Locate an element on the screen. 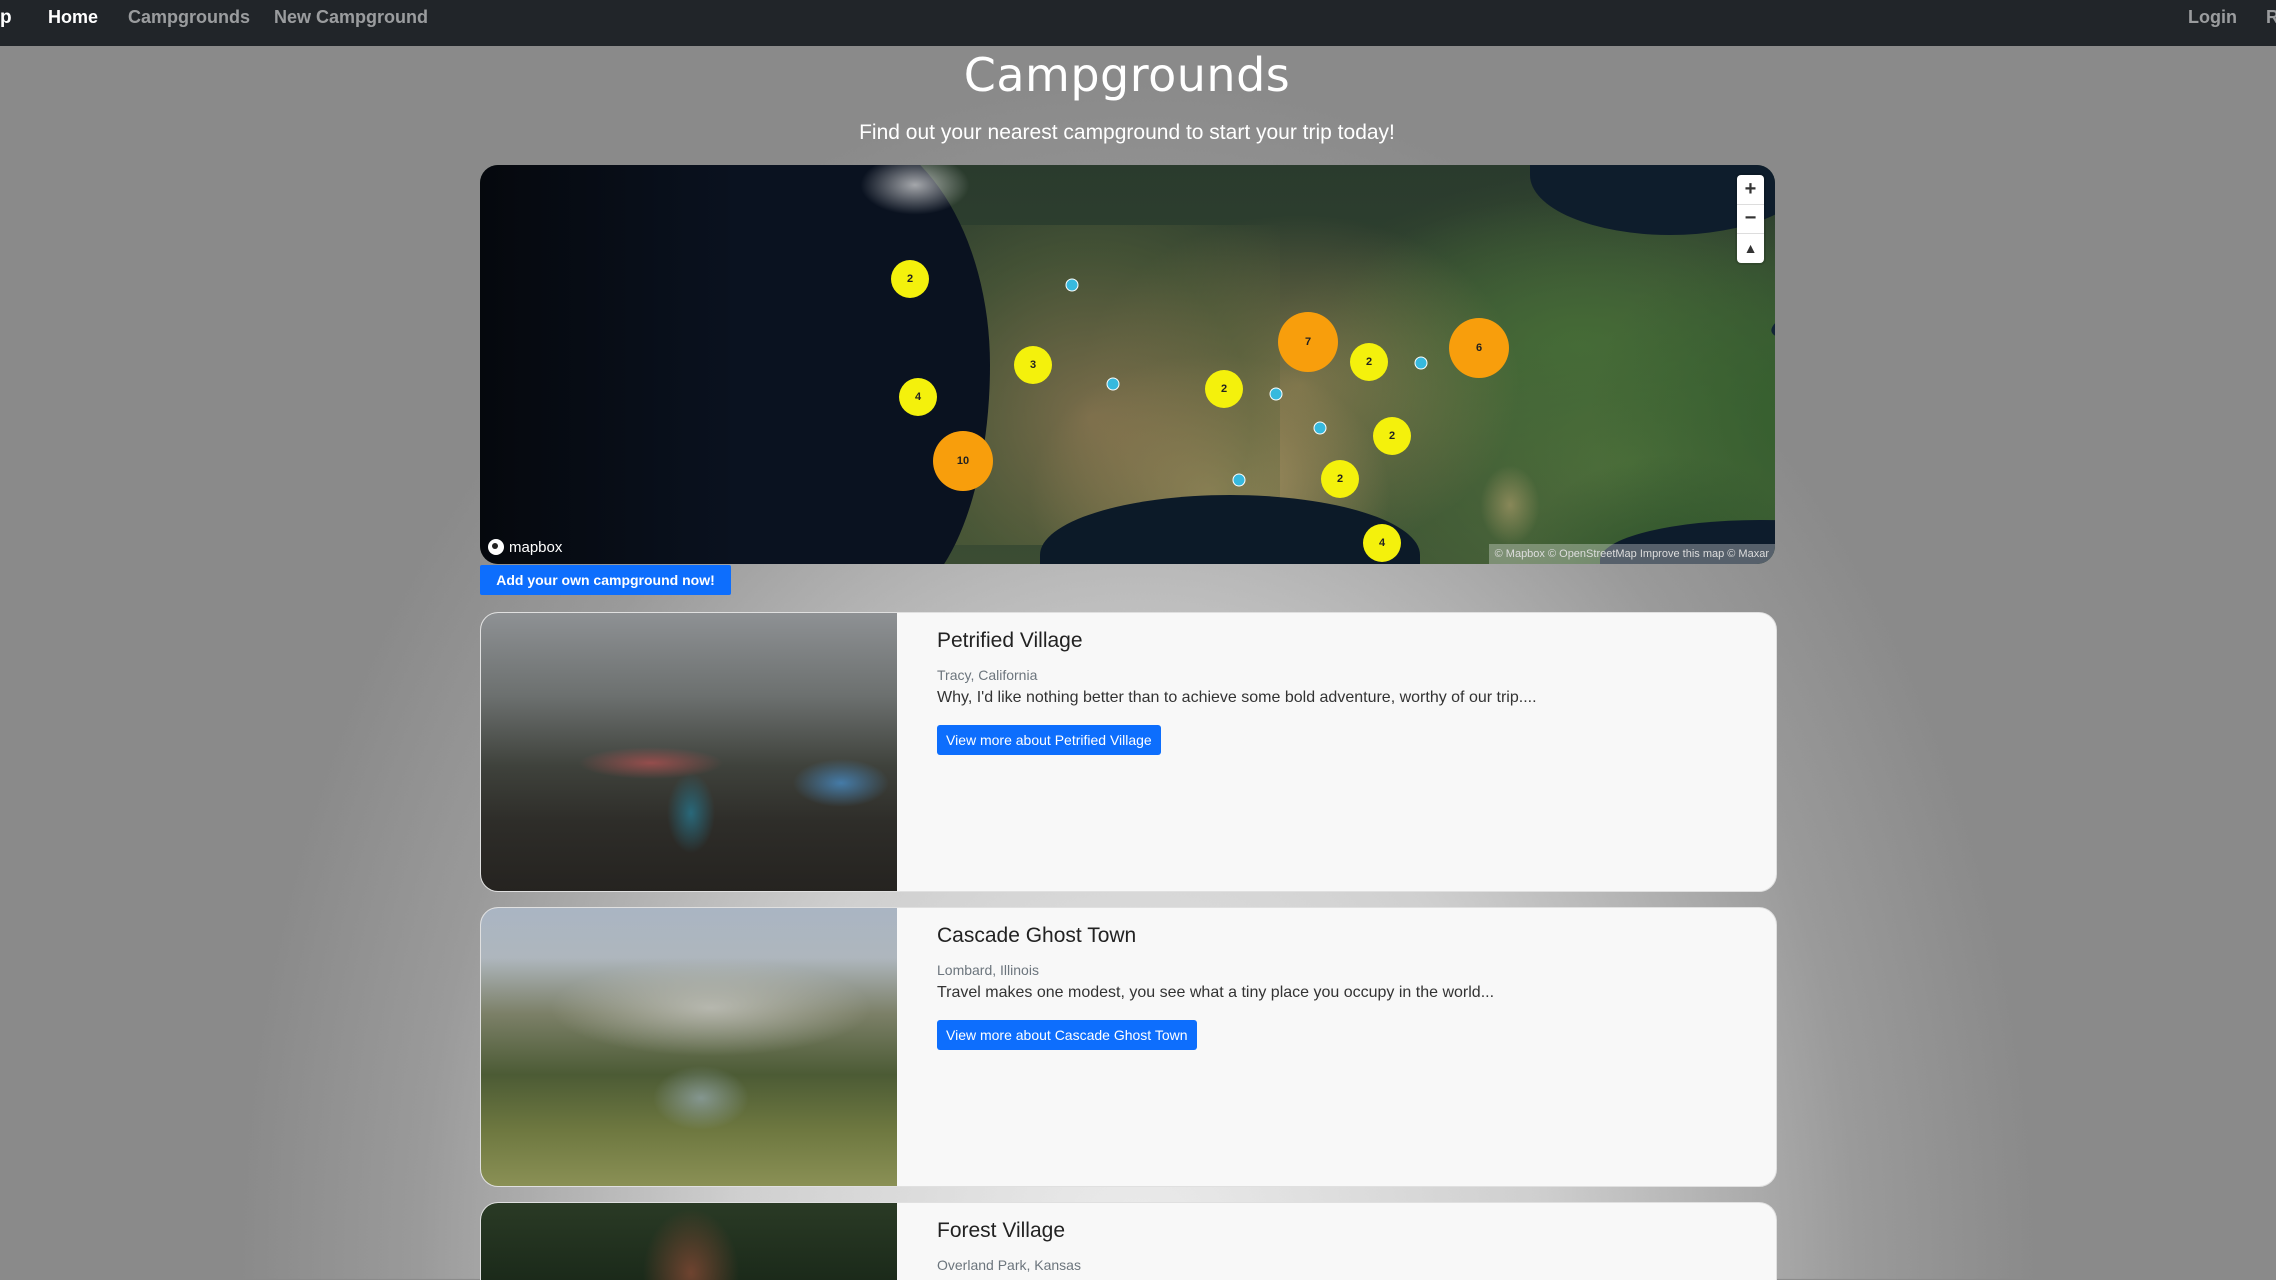 The width and height of the screenshot is (2276, 1280). nav-link-register: R is located at coordinates (2271, 17).